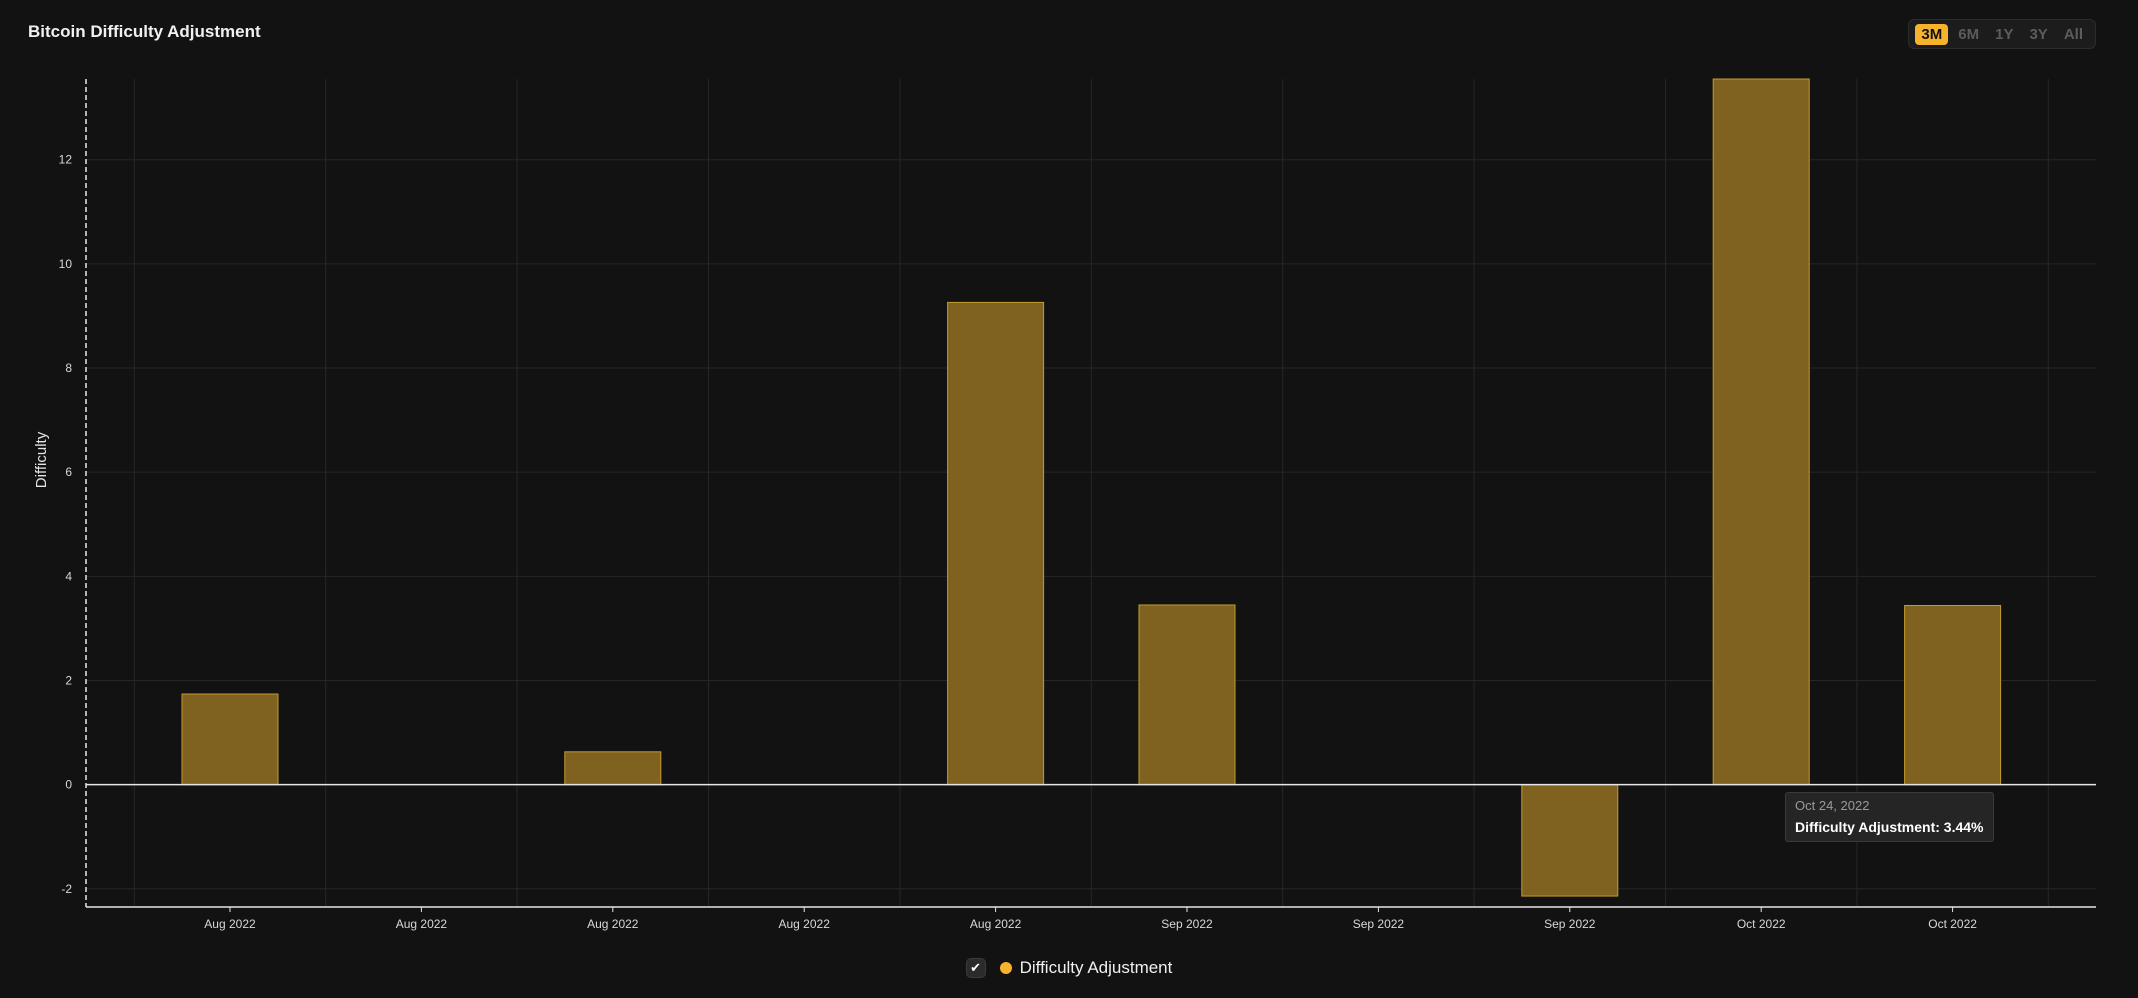 The image size is (2138, 998). What do you see at coordinates (68, 576) in the screenshot?
I see `y-tick-label: 4` at bounding box center [68, 576].